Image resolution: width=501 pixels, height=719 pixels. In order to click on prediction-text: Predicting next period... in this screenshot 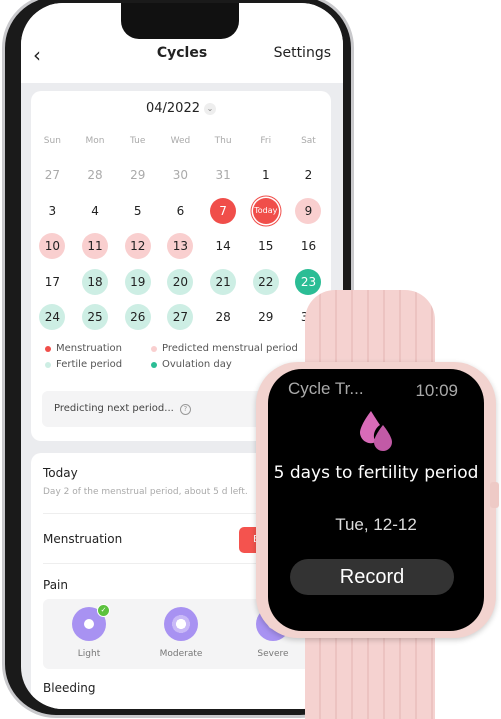, I will do `click(114, 408)`.